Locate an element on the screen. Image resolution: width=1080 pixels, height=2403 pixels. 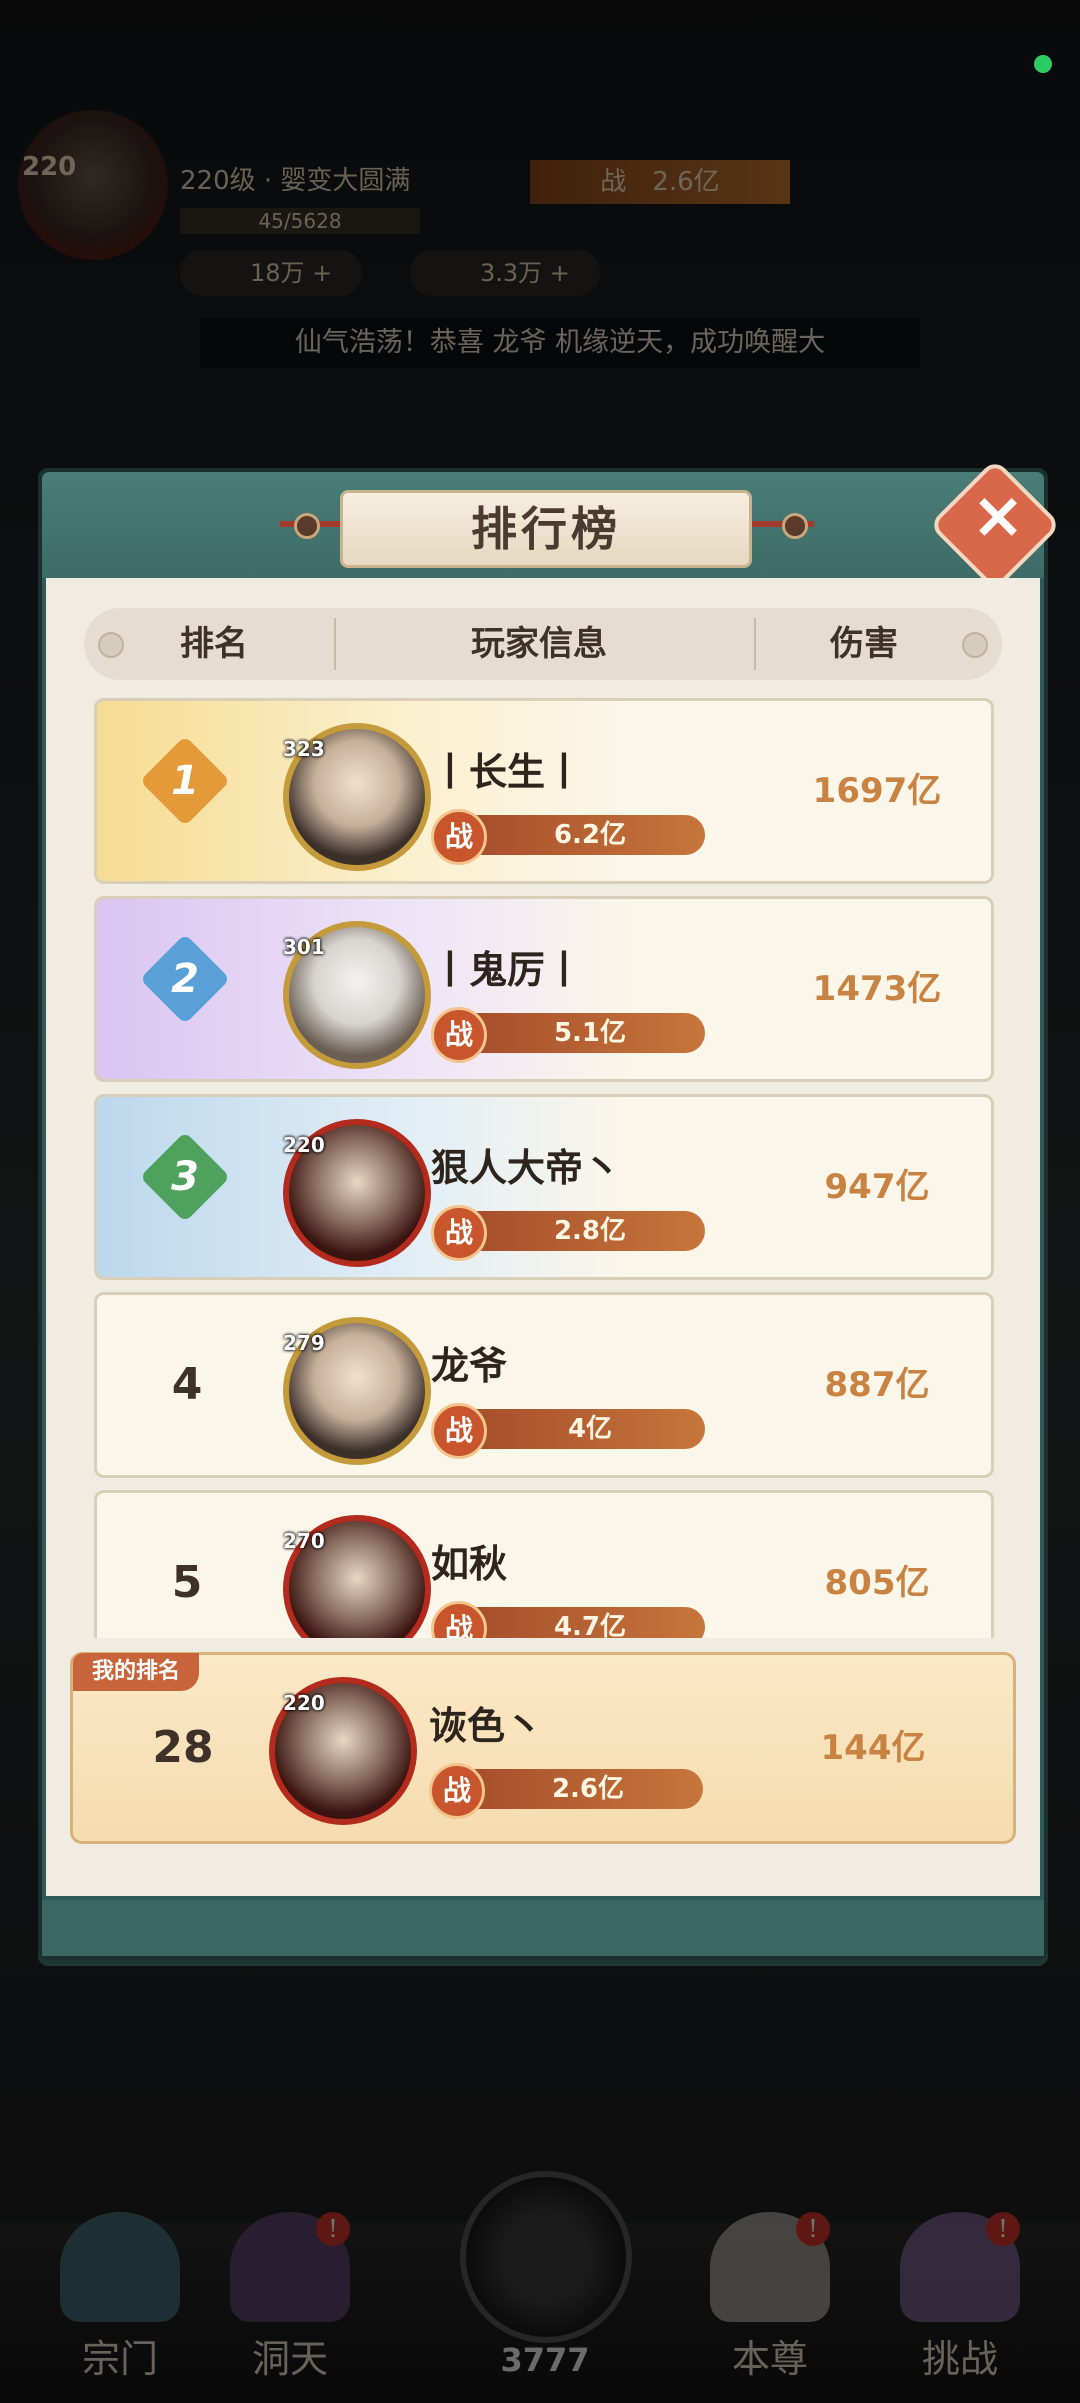
player-power: 4亿 is located at coordinates (580, 1429).